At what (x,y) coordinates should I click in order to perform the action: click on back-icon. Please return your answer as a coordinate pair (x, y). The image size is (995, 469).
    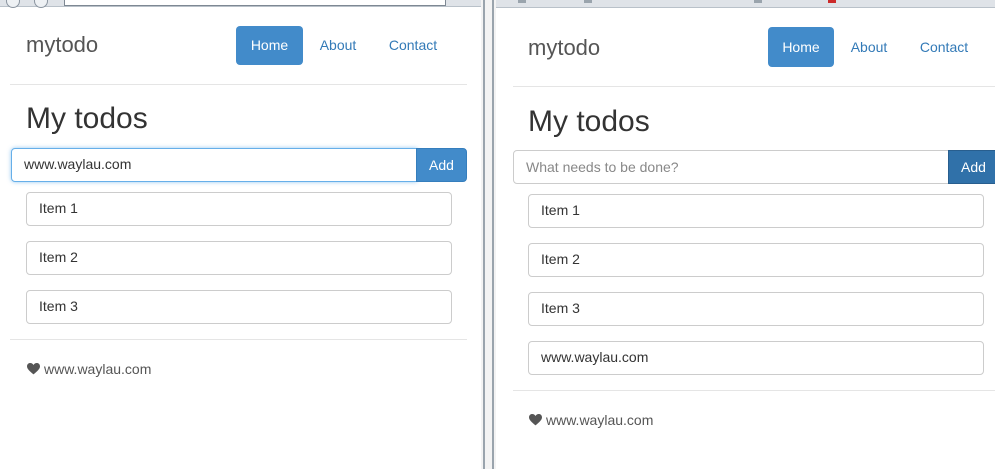
    Looking at the image, I should click on (13, 4).